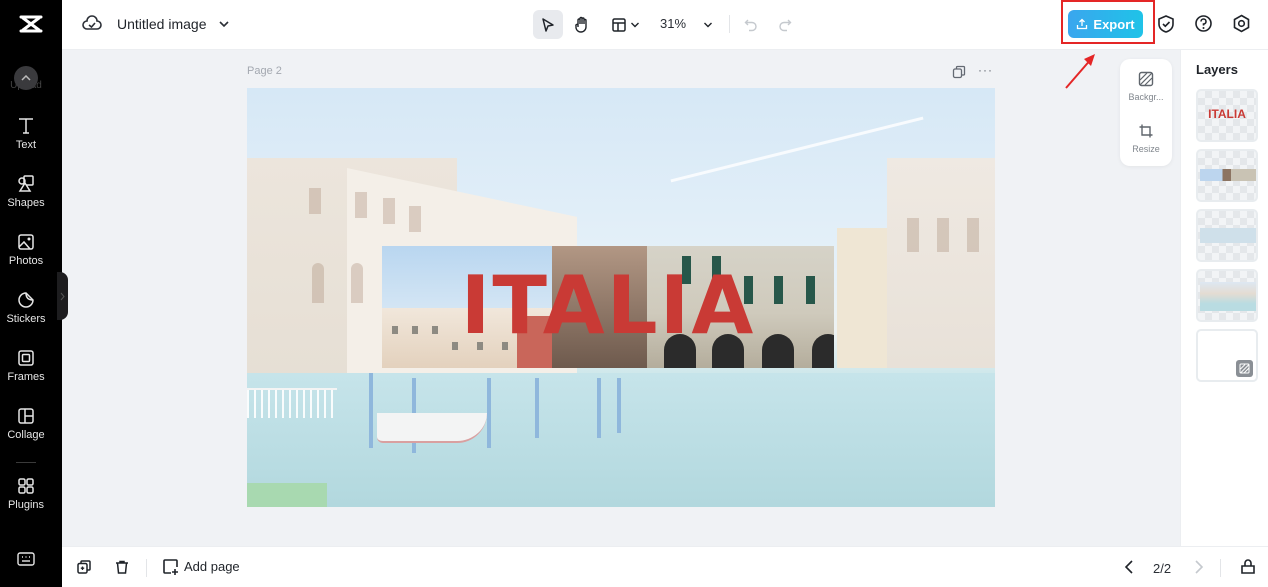 This screenshot has height=587, width=1268. Describe the element at coordinates (941, 263) in the screenshot. I see `right-building` at that location.